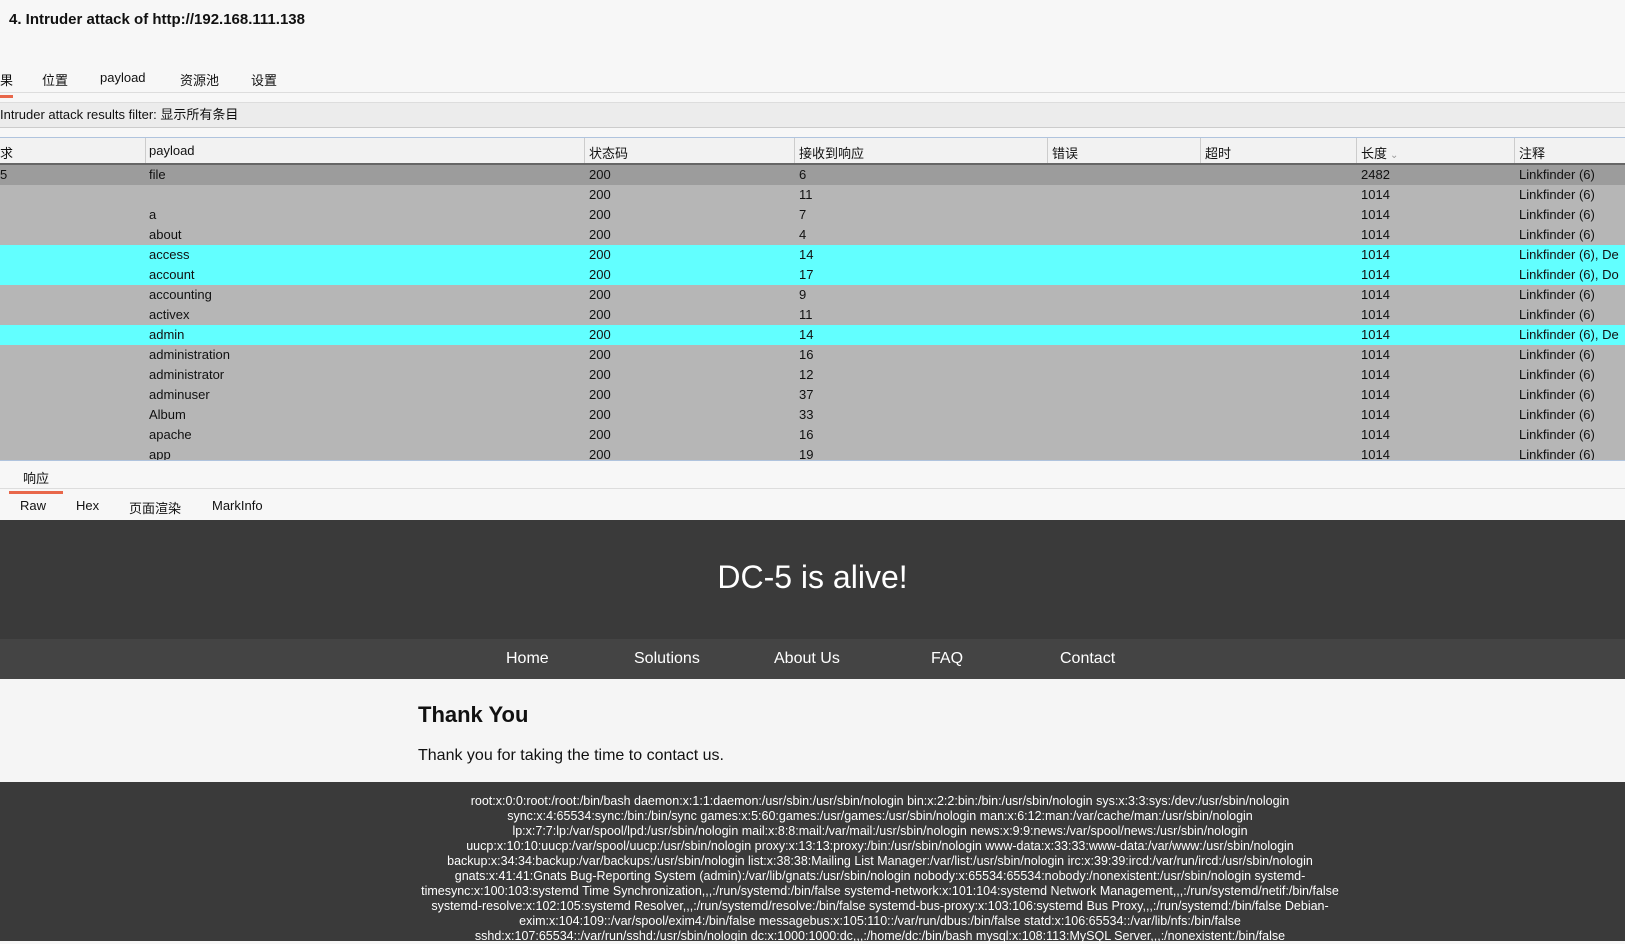 Image resolution: width=1625 pixels, height=944 pixels. What do you see at coordinates (153, 214) in the screenshot?
I see `cell-payload: a` at bounding box center [153, 214].